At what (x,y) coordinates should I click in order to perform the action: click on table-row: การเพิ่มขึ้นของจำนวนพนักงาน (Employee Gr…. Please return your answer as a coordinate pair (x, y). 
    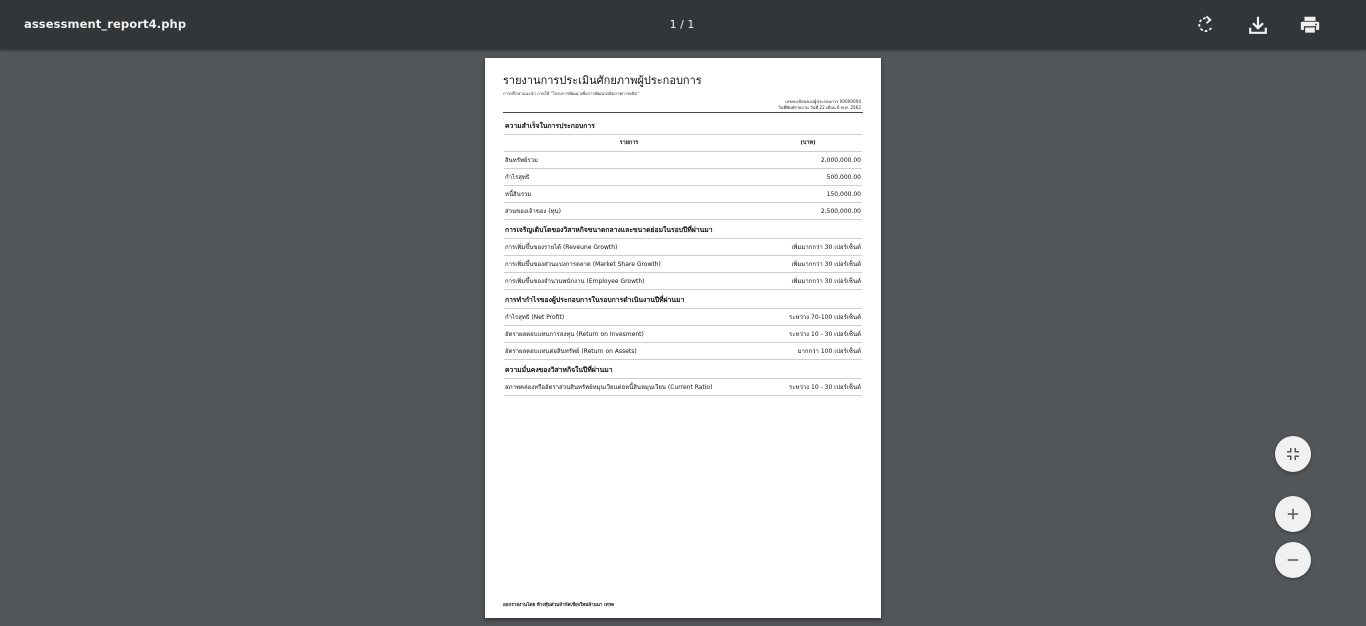
    Looking at the image, I should click on (683, 281).